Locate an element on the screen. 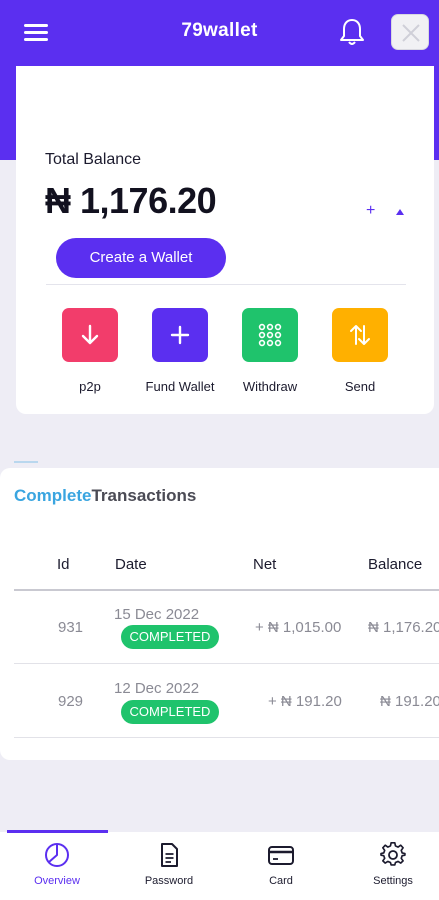 This screenshot has height=900, width=439. grid-dots-icon is located at coordinates (270, 335).